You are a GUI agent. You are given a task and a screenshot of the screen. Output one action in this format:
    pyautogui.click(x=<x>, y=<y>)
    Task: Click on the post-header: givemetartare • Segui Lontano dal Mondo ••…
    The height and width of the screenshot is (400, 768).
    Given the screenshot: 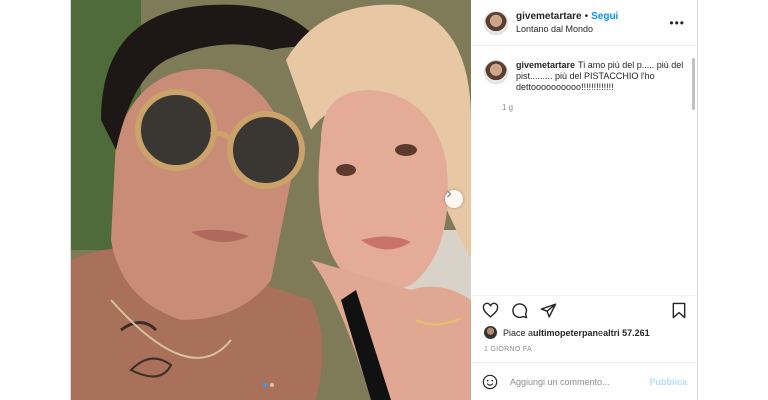 What is the action you would take?
    pyautogui.click(x=584, y=23)
    